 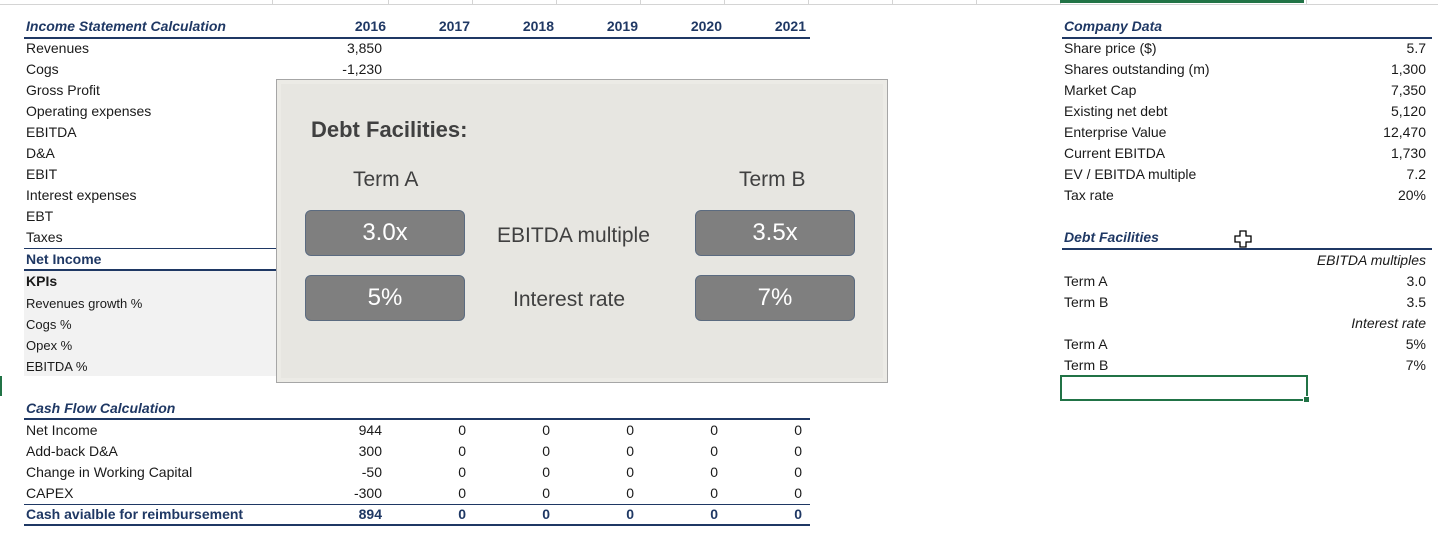 What do you see at coordinates (1113, 26) in the screenshot?
I see `company-data-title: Company Data` at bounding box center [1113, 26].